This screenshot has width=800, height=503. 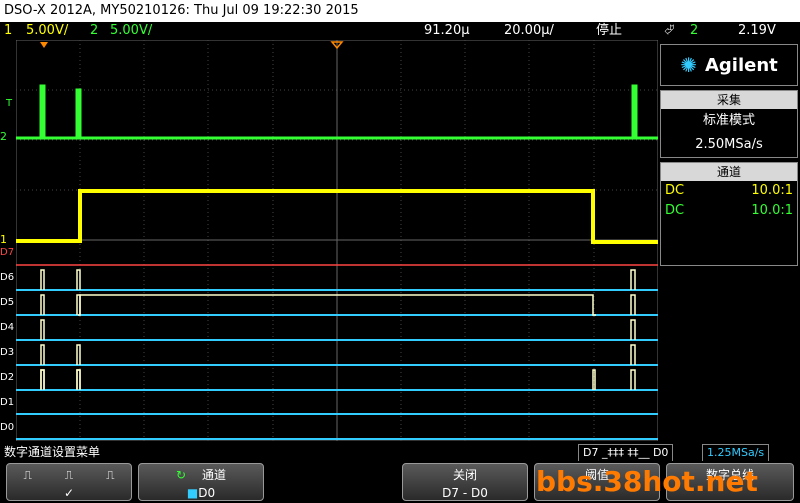 I want to click on ch2-scale: 5.00V/, so click(x=131, y=31).